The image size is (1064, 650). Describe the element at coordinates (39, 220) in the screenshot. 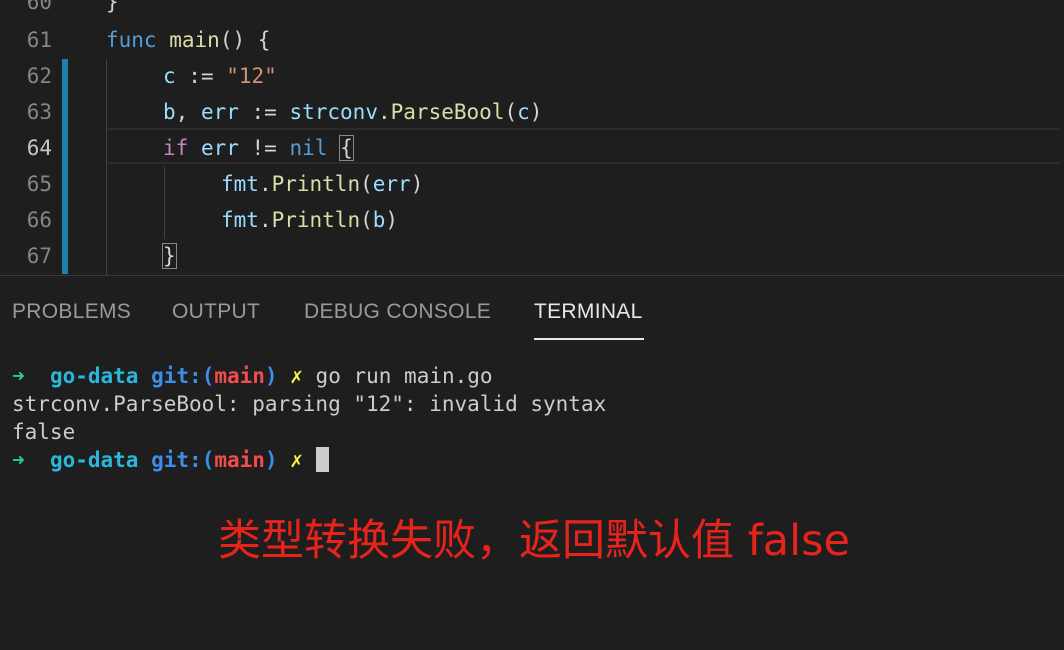

I see `line-number: 66` at that location.